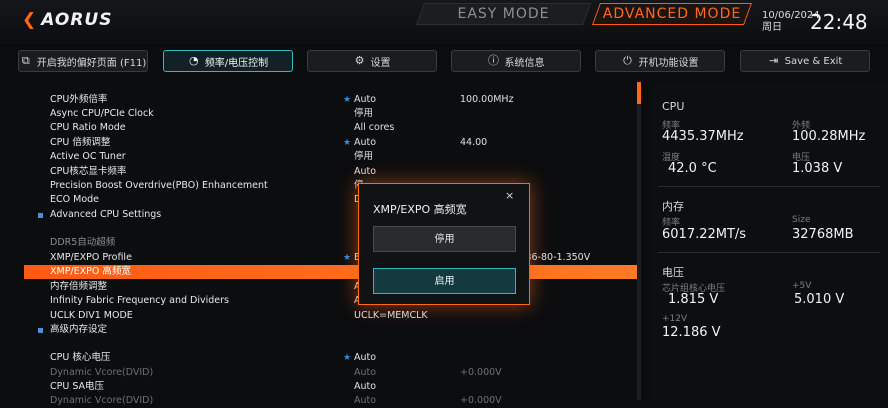  I want to click on setting-row-selected: XMP/EXPO 高频宽, so click(332, 272).